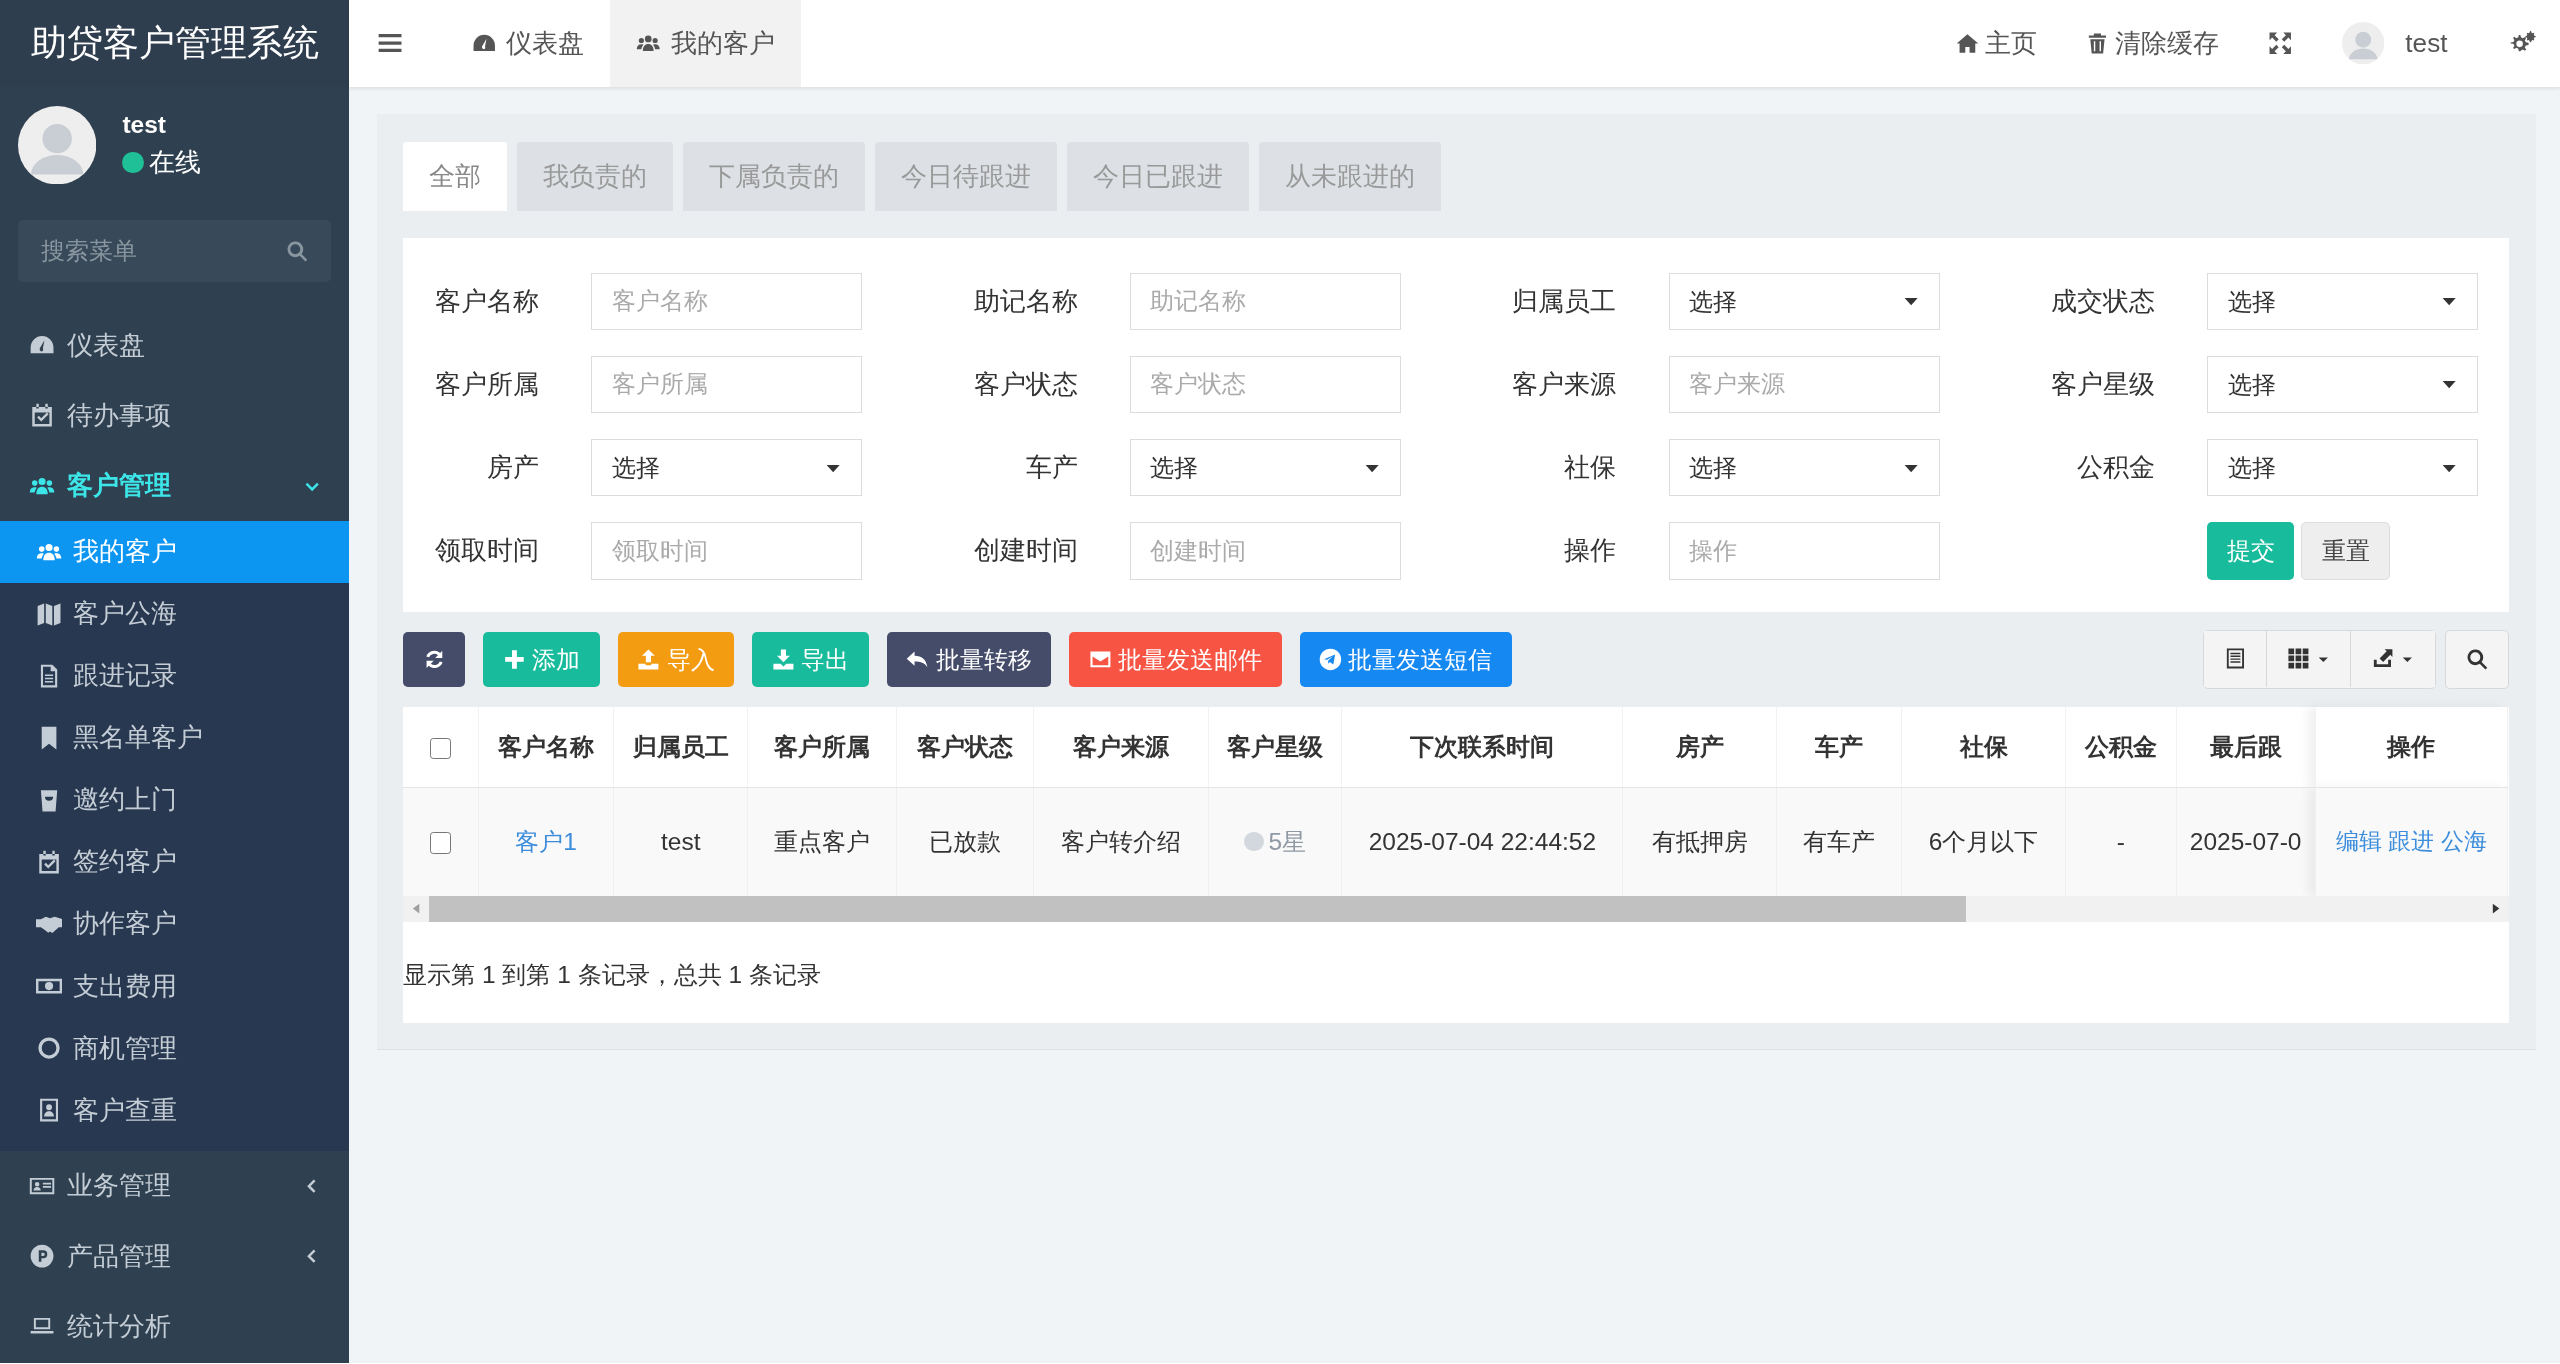  What do you see at coordinates (1804, 551) in the screenshot?
I see `input-field: 操作` at bounding box center [1804, 551].